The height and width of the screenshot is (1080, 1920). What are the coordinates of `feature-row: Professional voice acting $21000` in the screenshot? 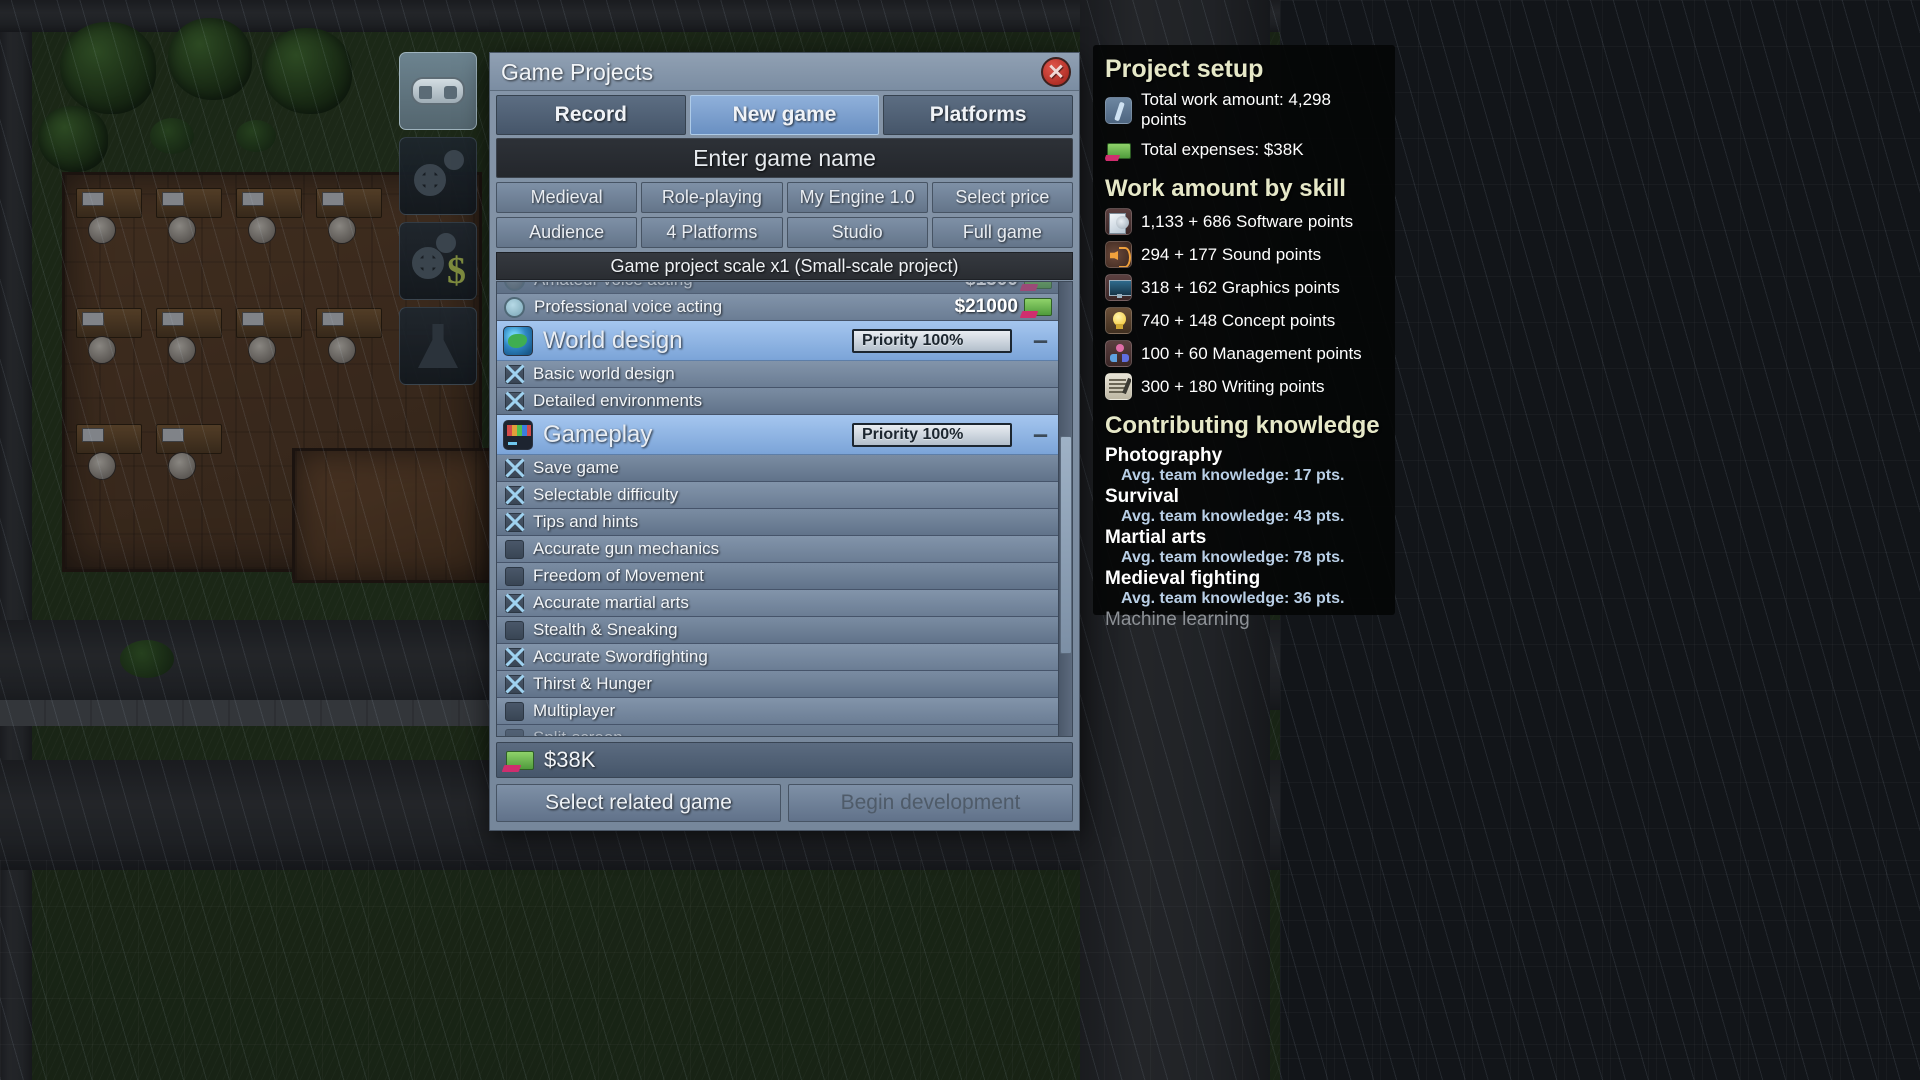 It's located at (777, 307).